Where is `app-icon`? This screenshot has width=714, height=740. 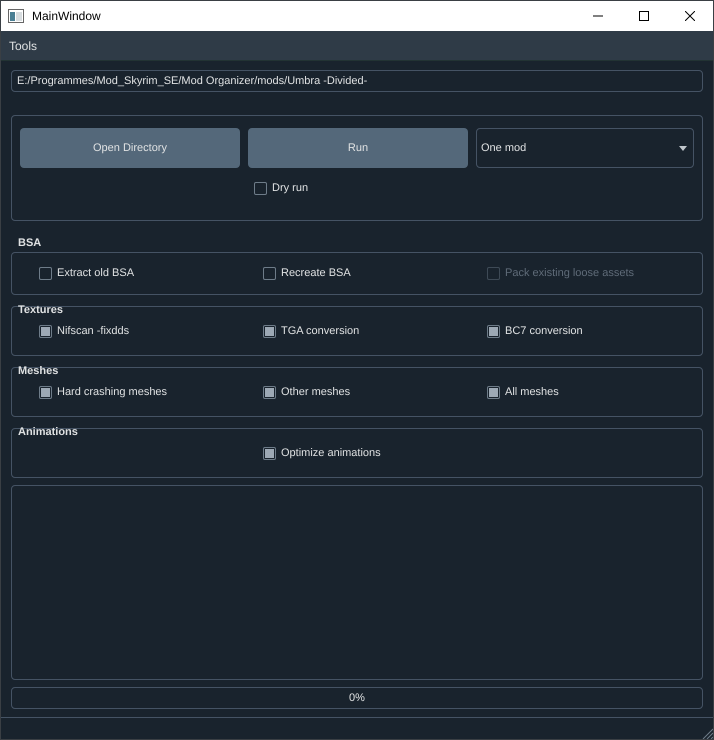 app-icon is located at coordinates (16, 16).